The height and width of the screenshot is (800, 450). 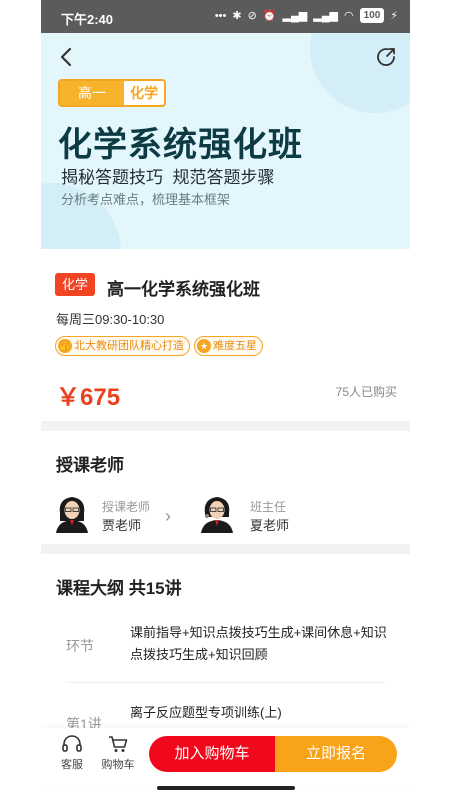 What do you see at coordinates (72, 753) in the screenshot?
I see `customer-service-button: 客服` at bounding box center [72, 753].